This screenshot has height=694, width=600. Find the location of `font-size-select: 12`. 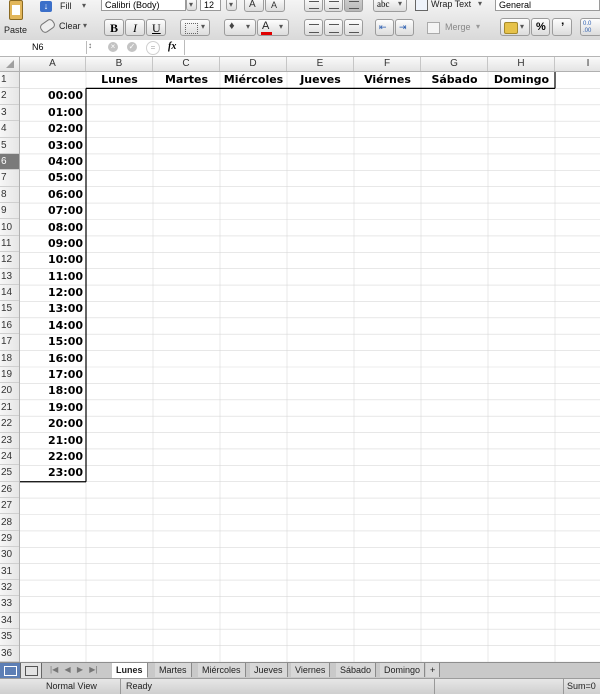

font-size-select: 12 is located at coordinates (210, 5).